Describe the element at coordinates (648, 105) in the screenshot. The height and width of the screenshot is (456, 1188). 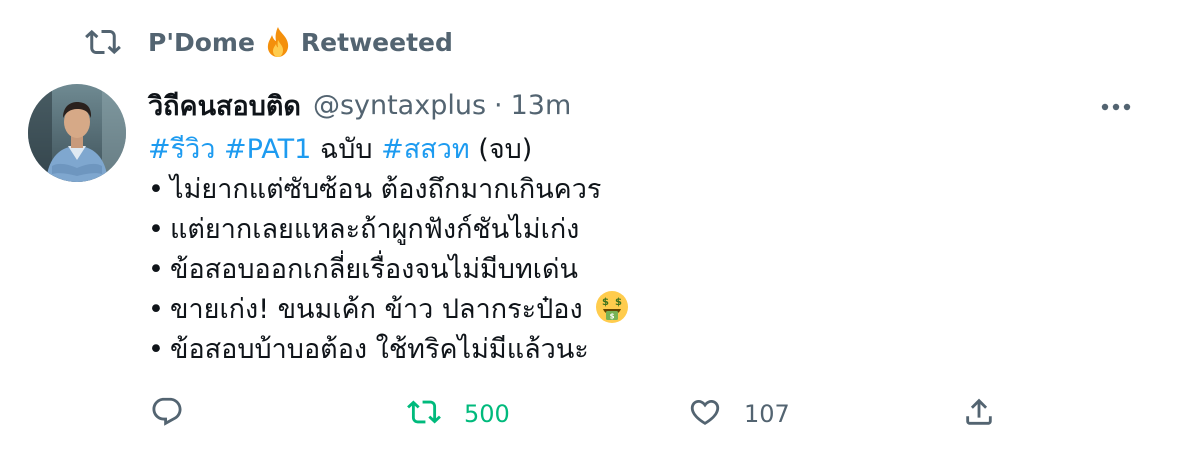
I see `tweet-header: วิถีคนสอบติด @syntaxplus · 13m` at that location.